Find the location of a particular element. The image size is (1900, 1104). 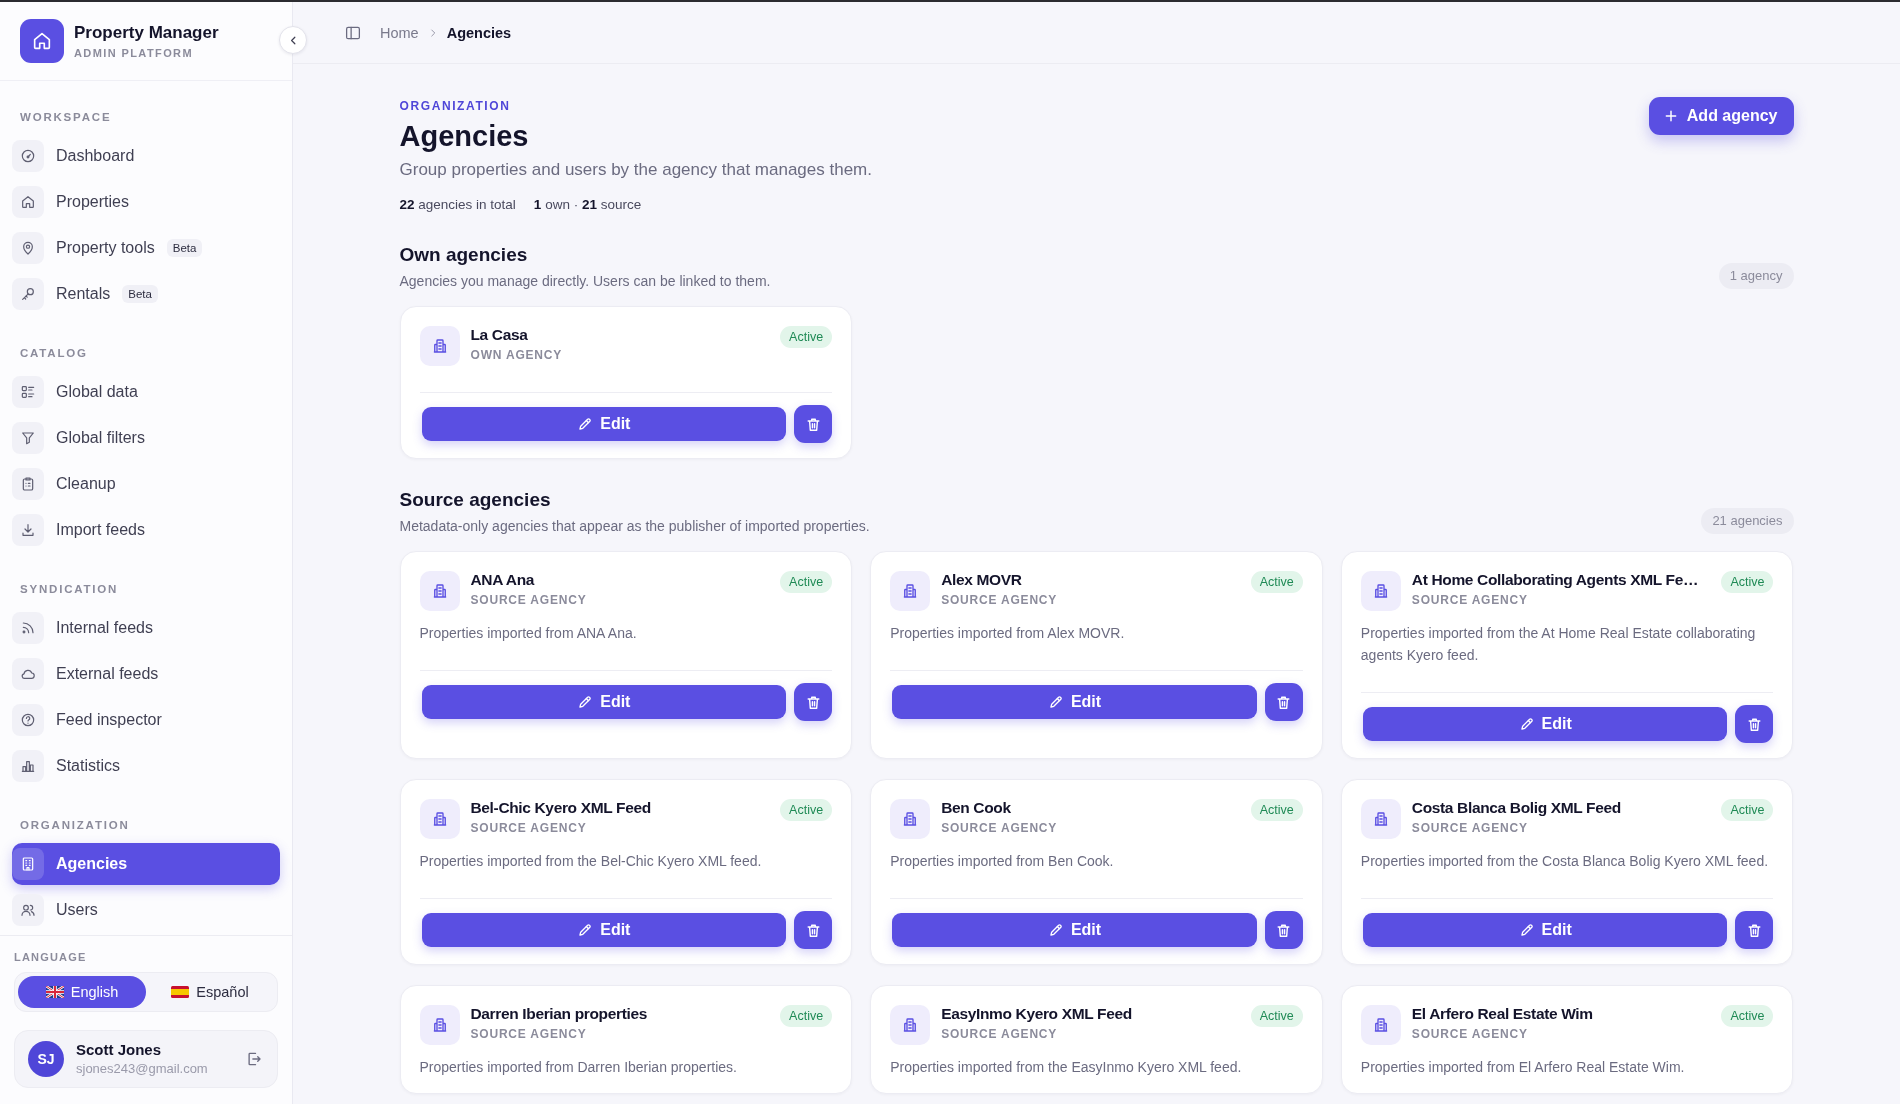

agency-description: Properties imported from Darren Iberian properties. is located at coordinates (578, 1067).